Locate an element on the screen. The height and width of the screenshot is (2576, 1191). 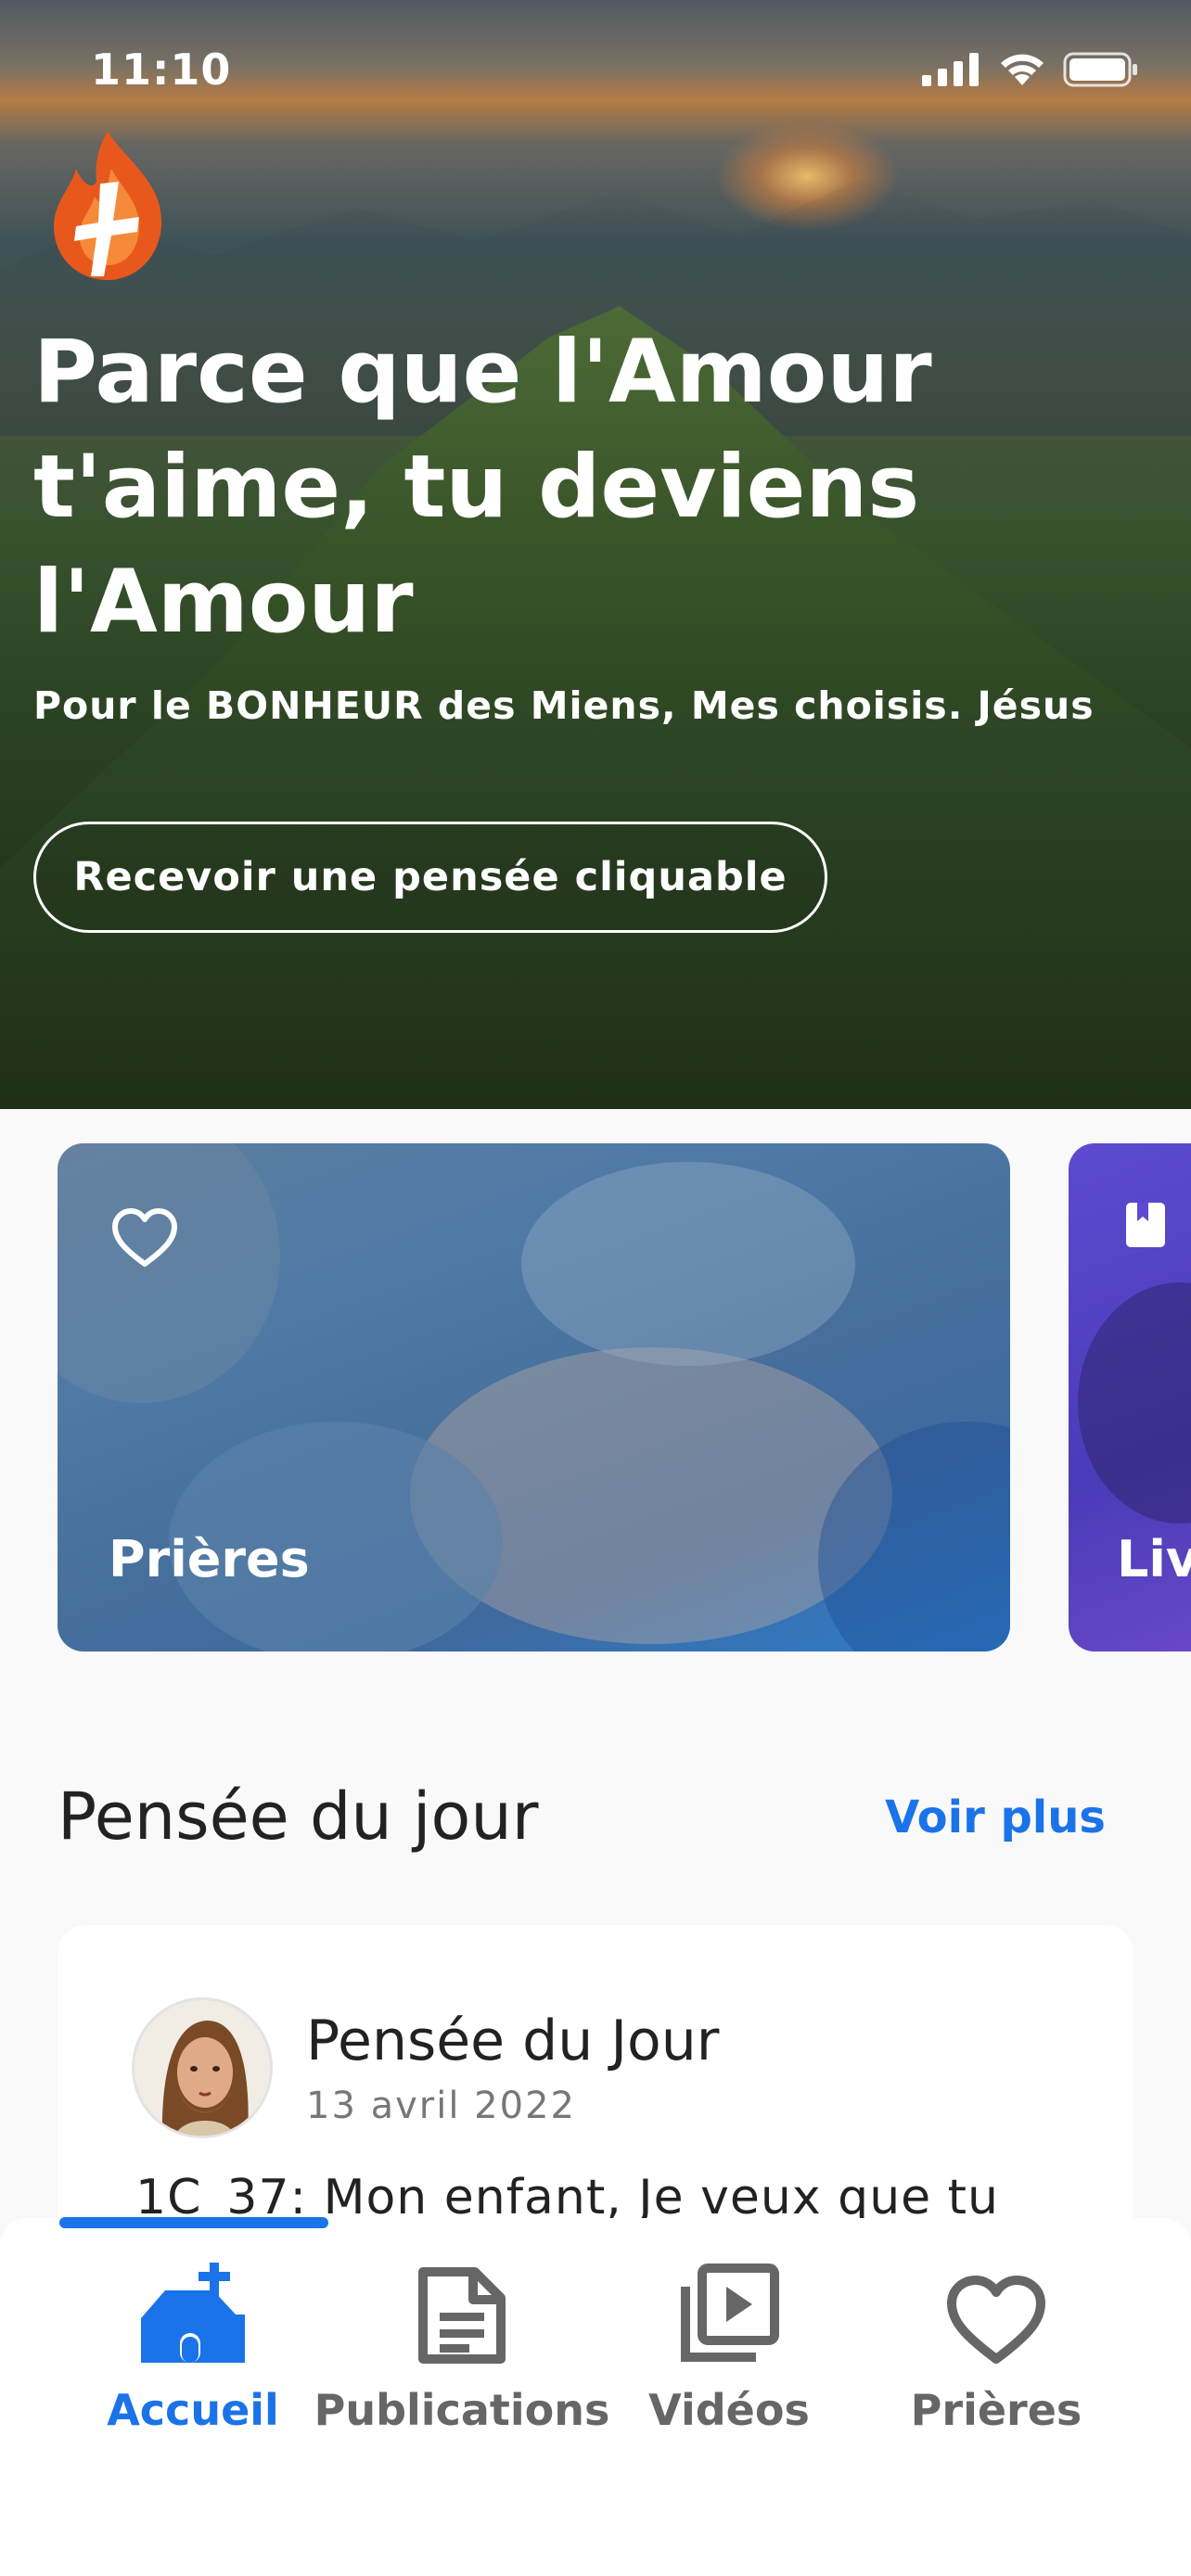
section-title: Pensée du jour is located at coordinates (298, 1817).